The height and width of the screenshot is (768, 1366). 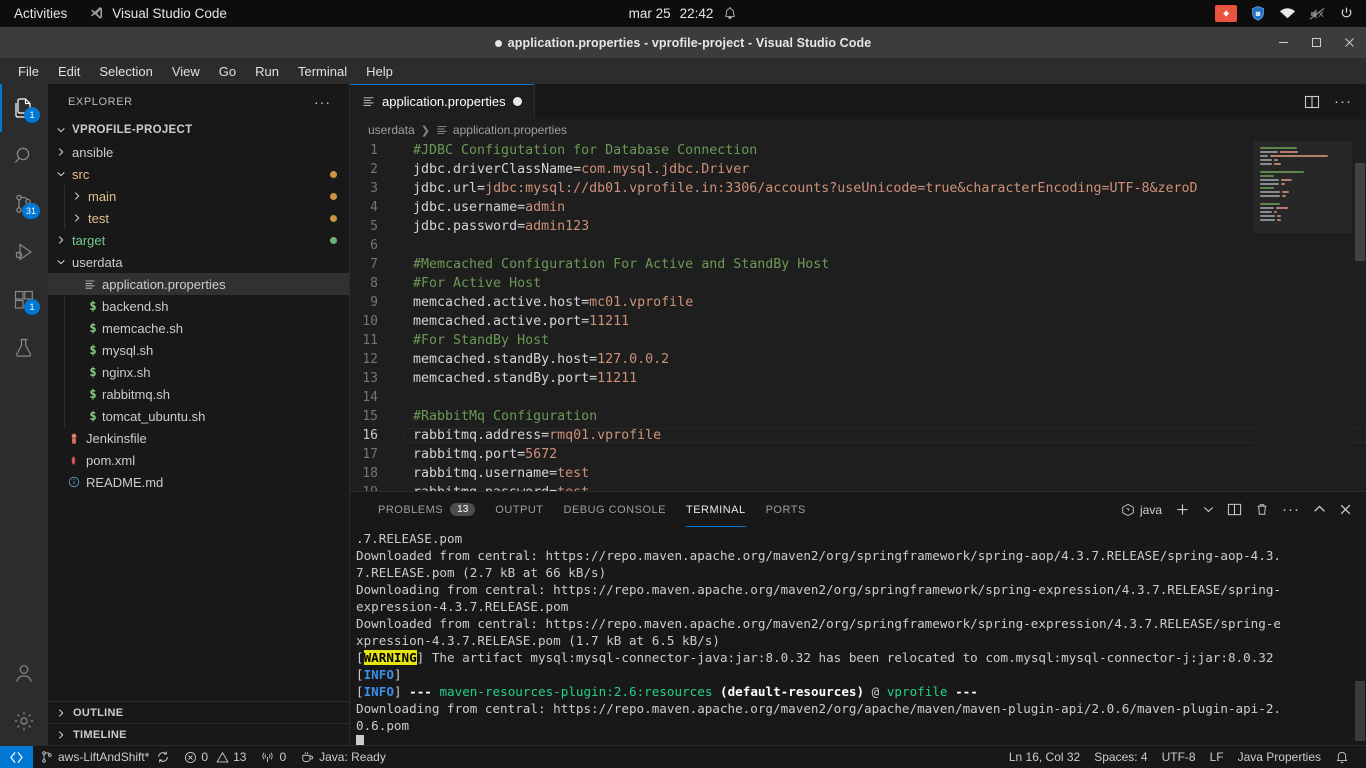 I want to click on code-line: 9 memcached.active.host=mc01.vprofile, so click(x=858, y=302).